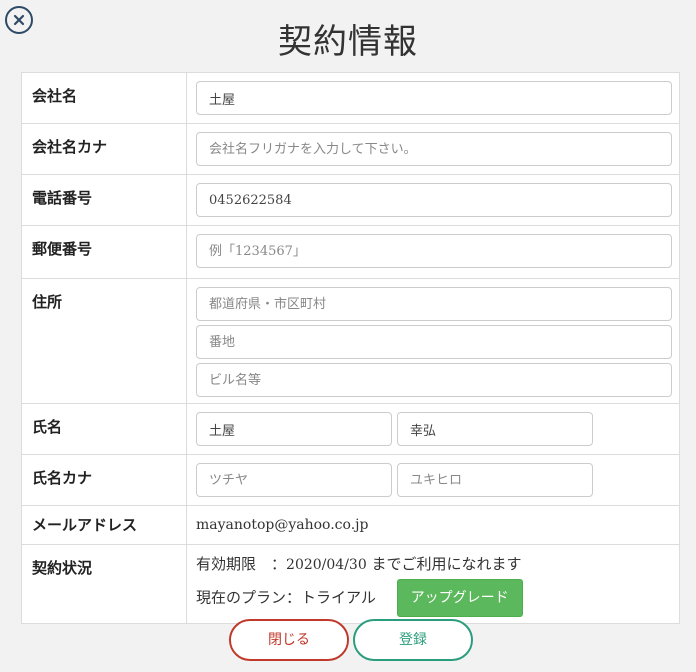 This screenshot has height=672, width=696. I want to click on form-row-postal: 郵便番号, so click(350, 252).